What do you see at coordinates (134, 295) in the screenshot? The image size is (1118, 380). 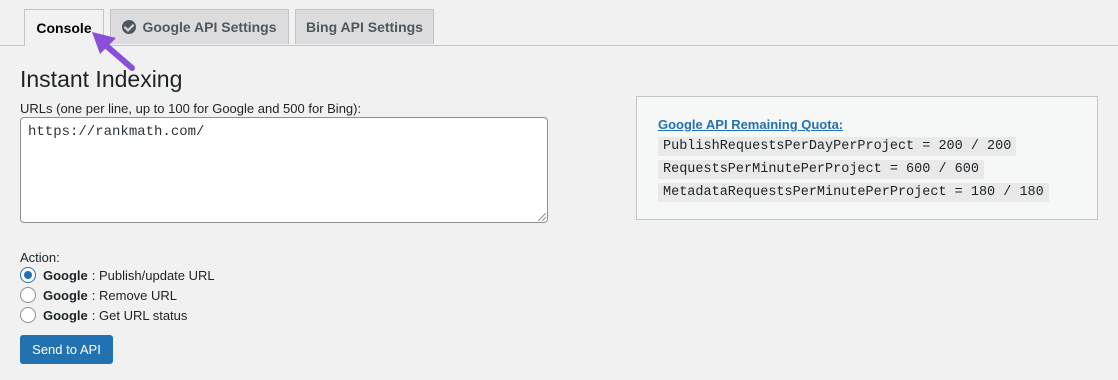 I see `action-option-text: : Remove URL` at bounding box center [134, 295].